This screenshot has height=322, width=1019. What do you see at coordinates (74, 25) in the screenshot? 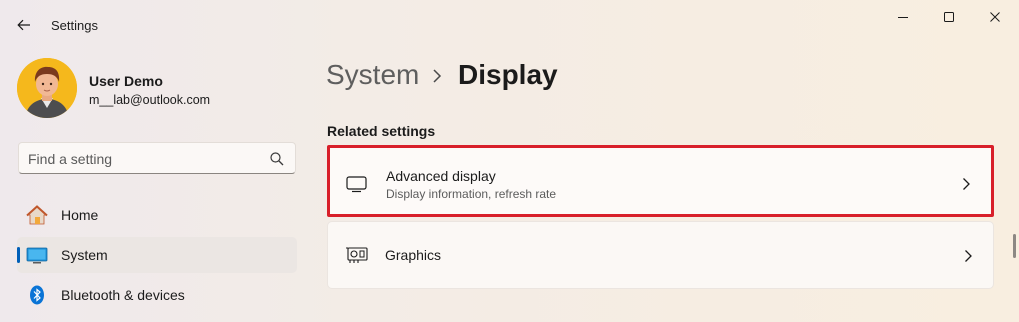
I see `app-title: Settings` at bounding box center [74, 25].